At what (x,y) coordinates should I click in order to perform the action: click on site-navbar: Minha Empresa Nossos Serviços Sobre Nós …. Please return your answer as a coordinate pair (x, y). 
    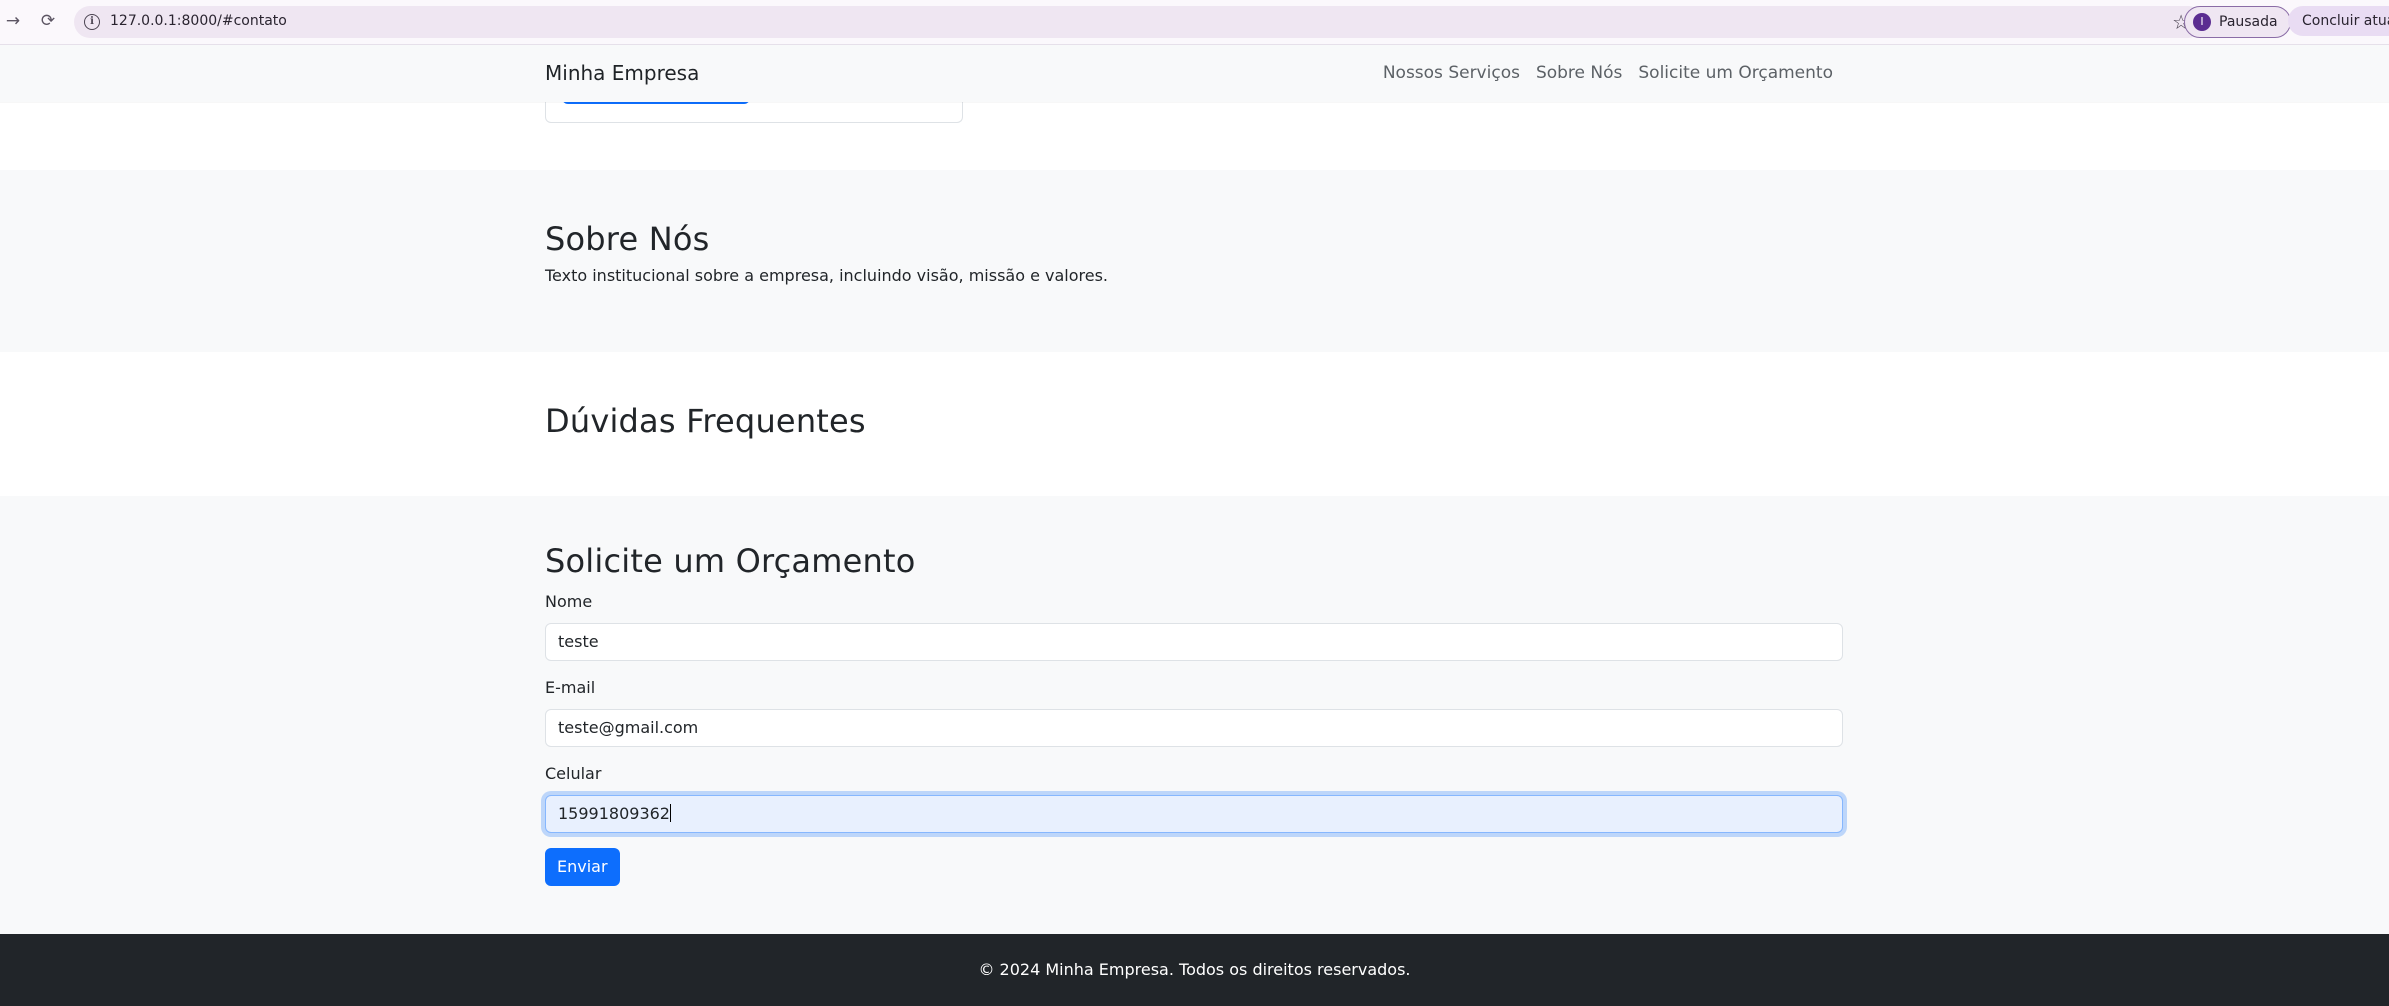
    Looking at the image, I should click on (1194, 73).